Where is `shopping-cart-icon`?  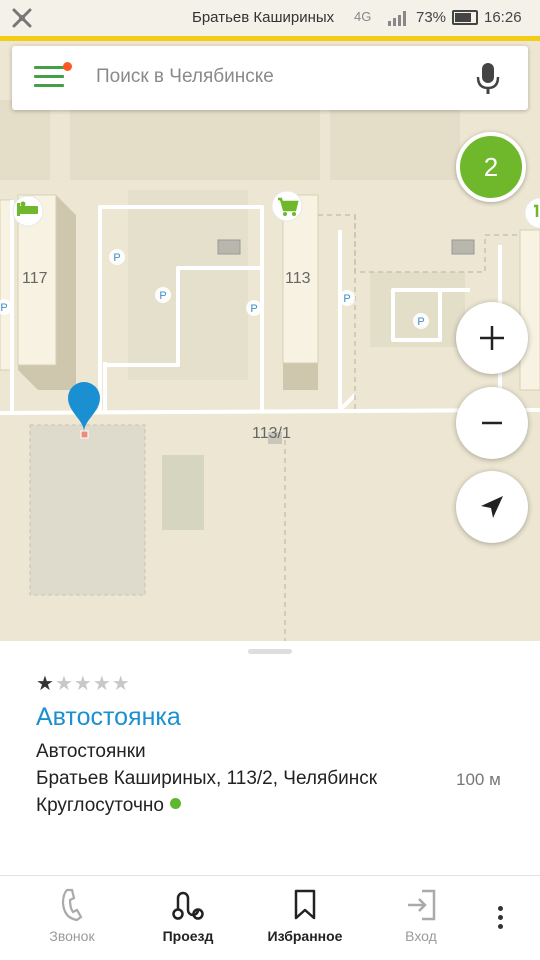
shopping-cart-icon is located at coordinates (287, 206).